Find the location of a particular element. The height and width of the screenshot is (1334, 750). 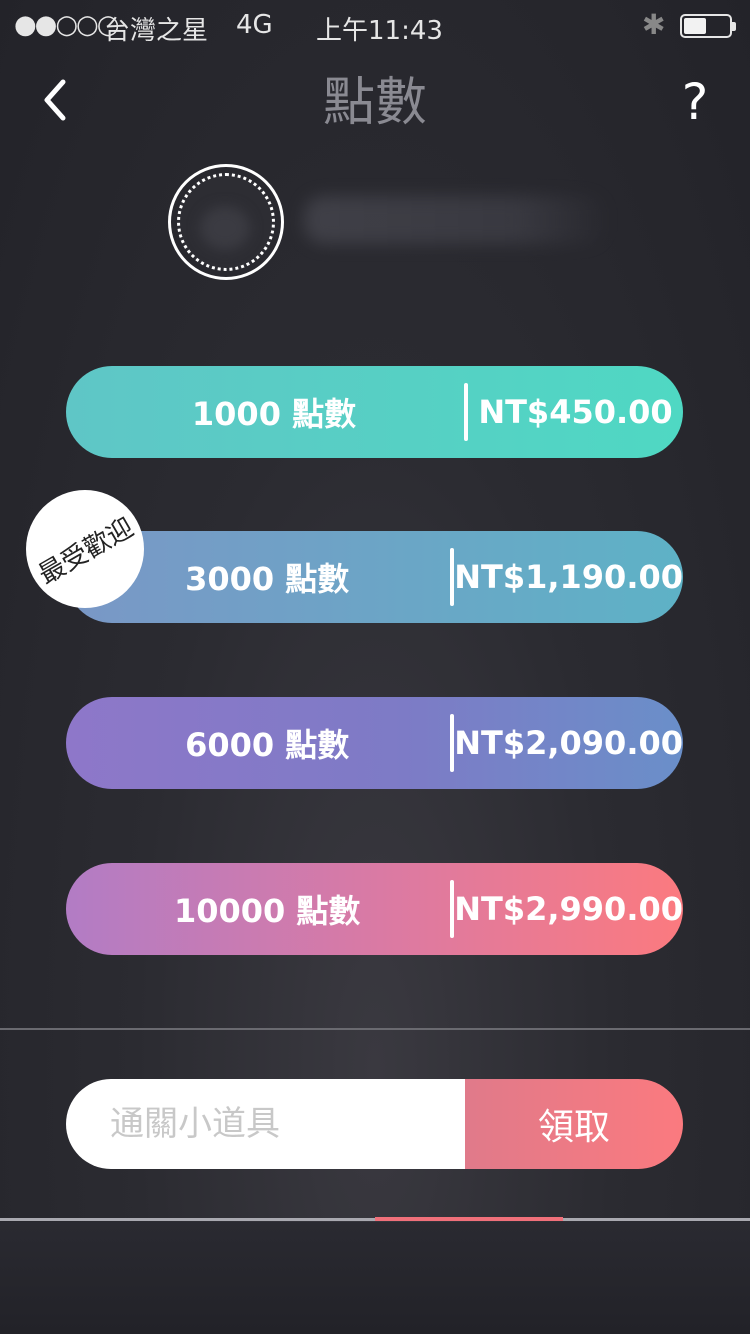

battery-icon is located at coordinates (708, 26).